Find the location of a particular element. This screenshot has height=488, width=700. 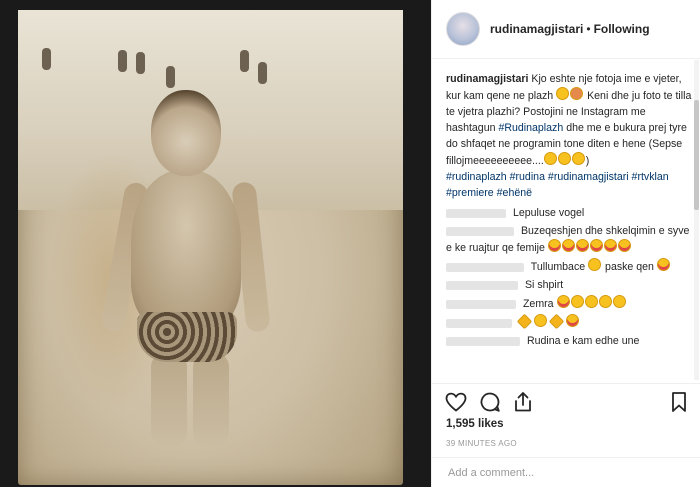

hashtag-link: #ehënë is located at coordinates (514, 193).